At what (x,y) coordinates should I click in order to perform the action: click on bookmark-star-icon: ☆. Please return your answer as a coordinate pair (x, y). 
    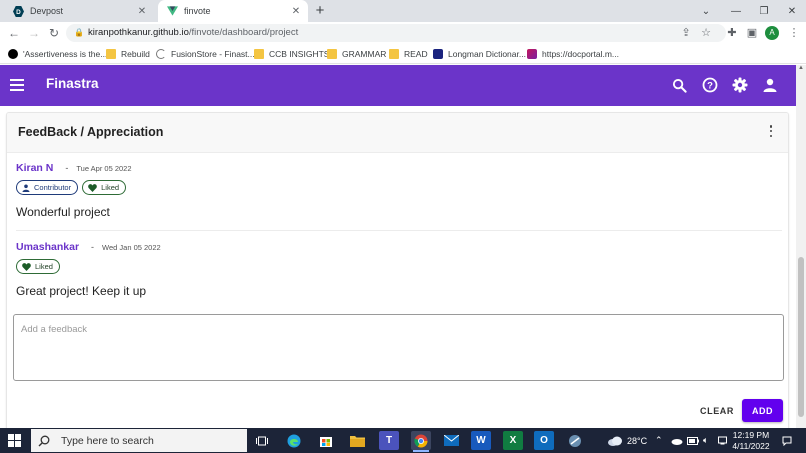
    Looking at the image, I should click on (706, 33).